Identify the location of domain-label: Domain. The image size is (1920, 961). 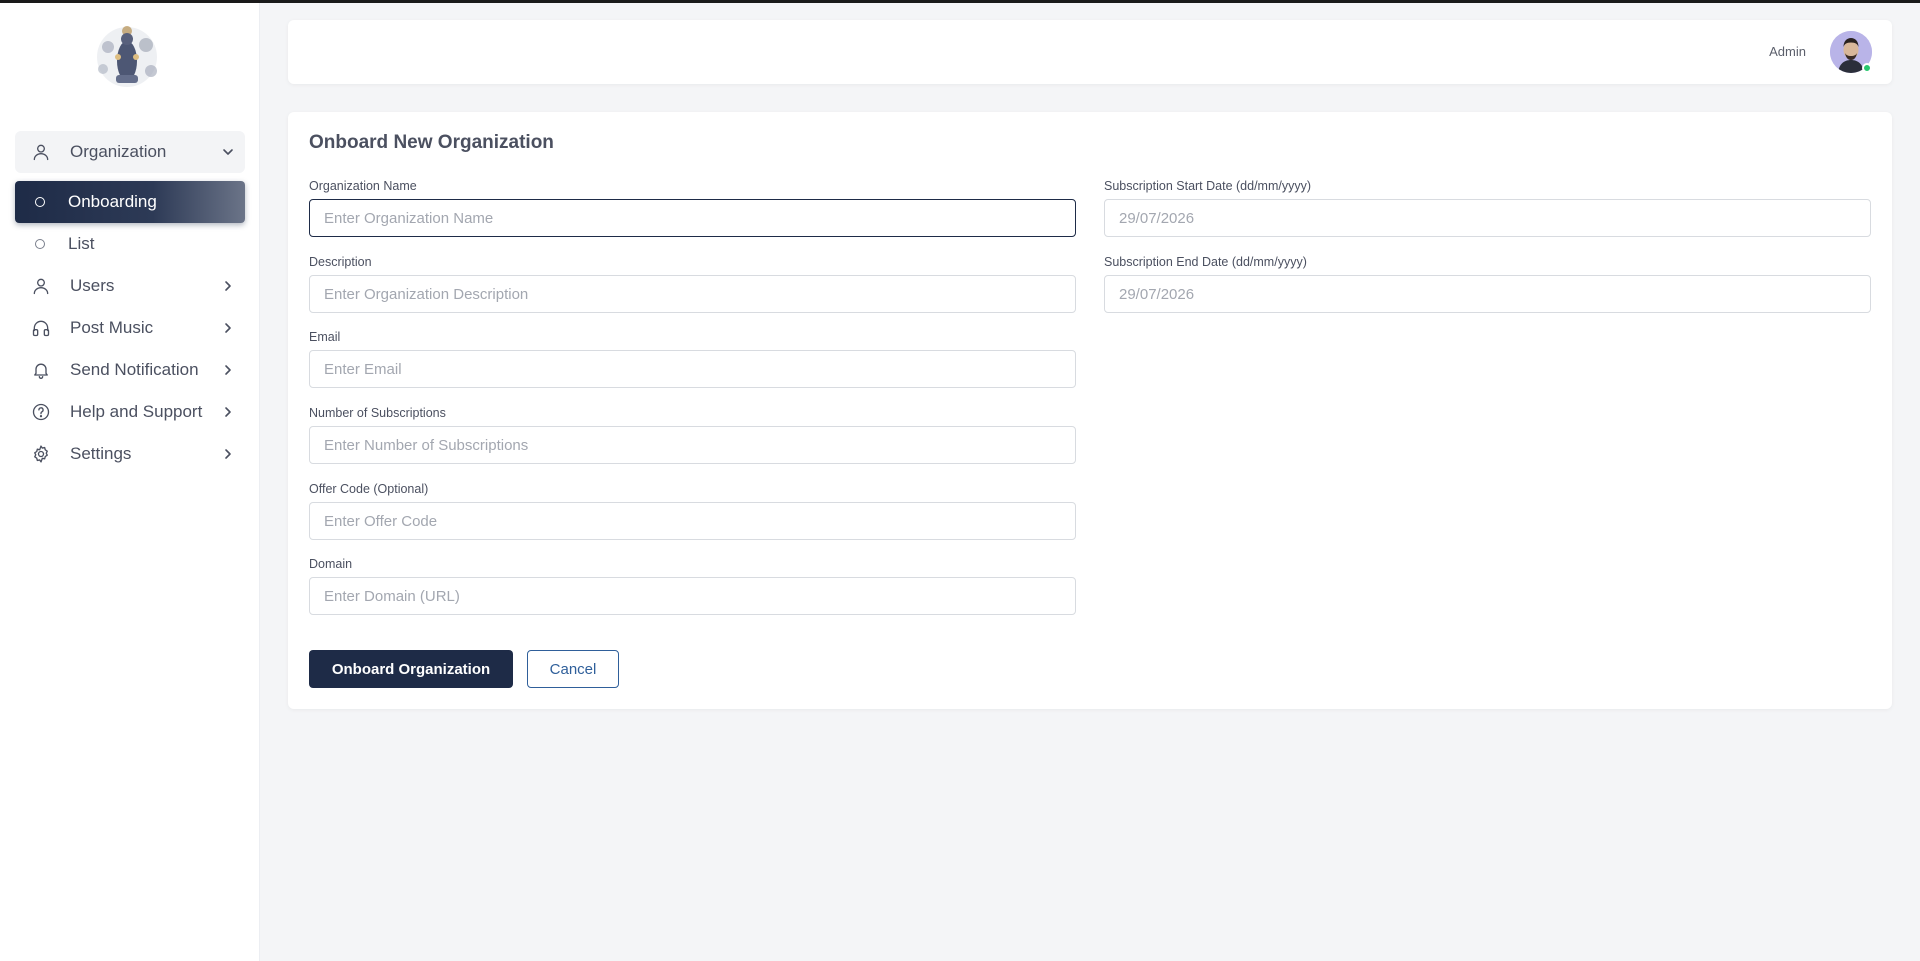
(331, 564).